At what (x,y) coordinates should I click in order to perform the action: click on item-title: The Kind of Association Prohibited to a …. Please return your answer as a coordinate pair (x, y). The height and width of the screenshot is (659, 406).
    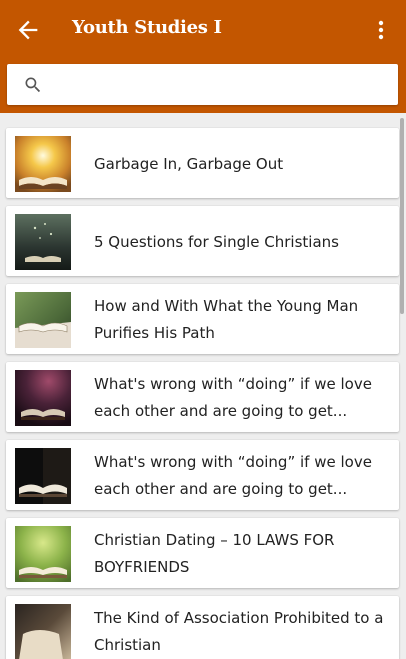
    Looking at the image, I should click on (239, 631).